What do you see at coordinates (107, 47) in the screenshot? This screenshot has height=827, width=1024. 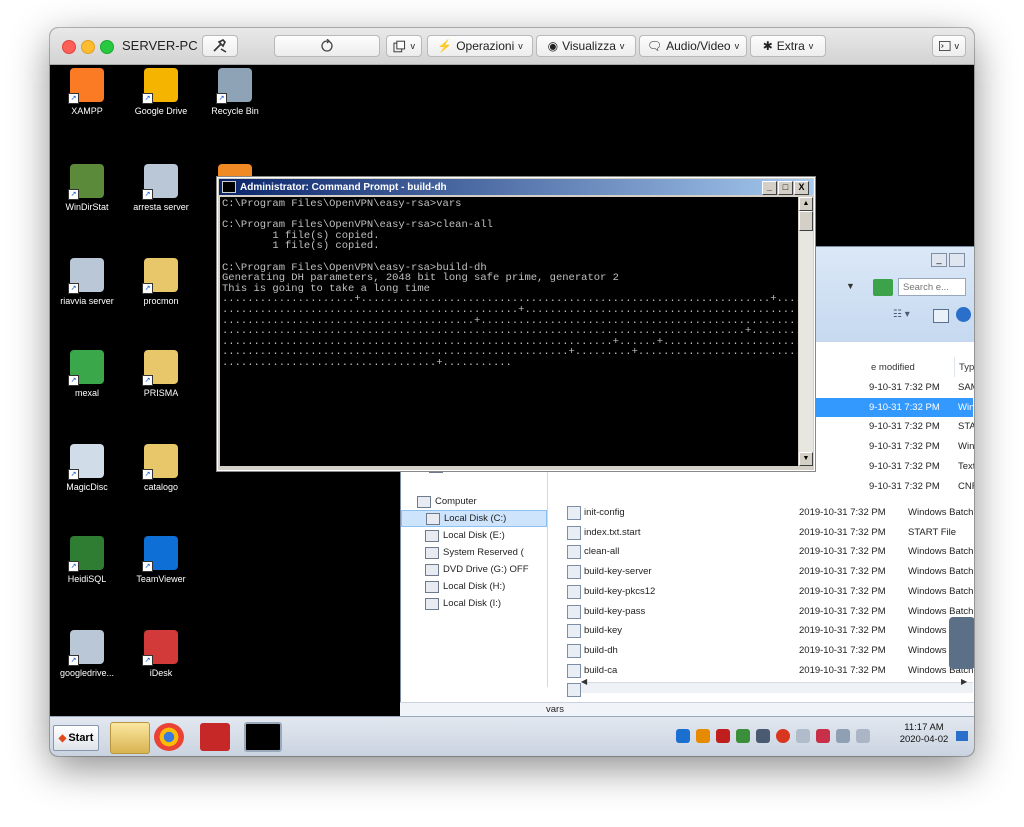 I see `zoom-window-button` at bounding box center [107, 47].